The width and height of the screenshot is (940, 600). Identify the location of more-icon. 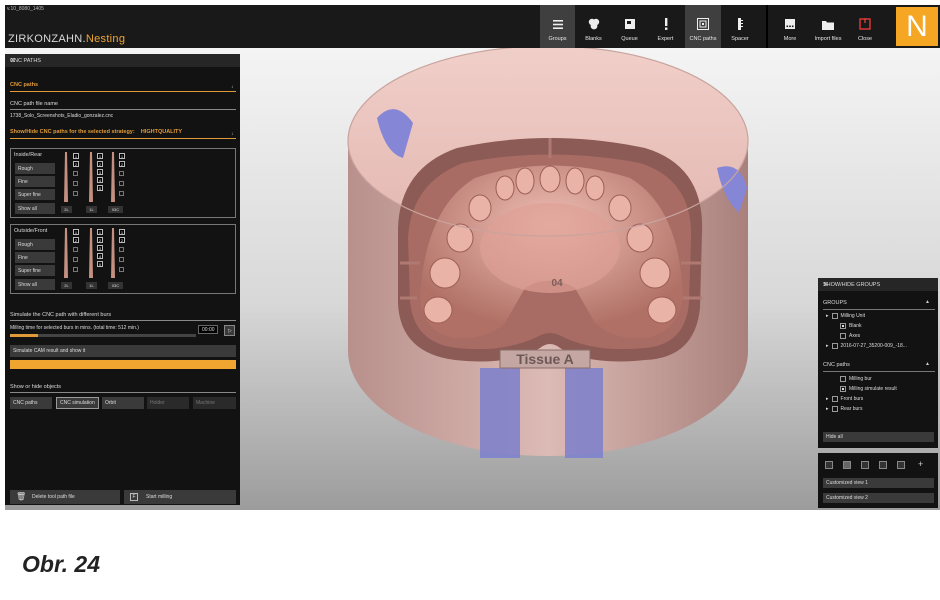
(790, 24).